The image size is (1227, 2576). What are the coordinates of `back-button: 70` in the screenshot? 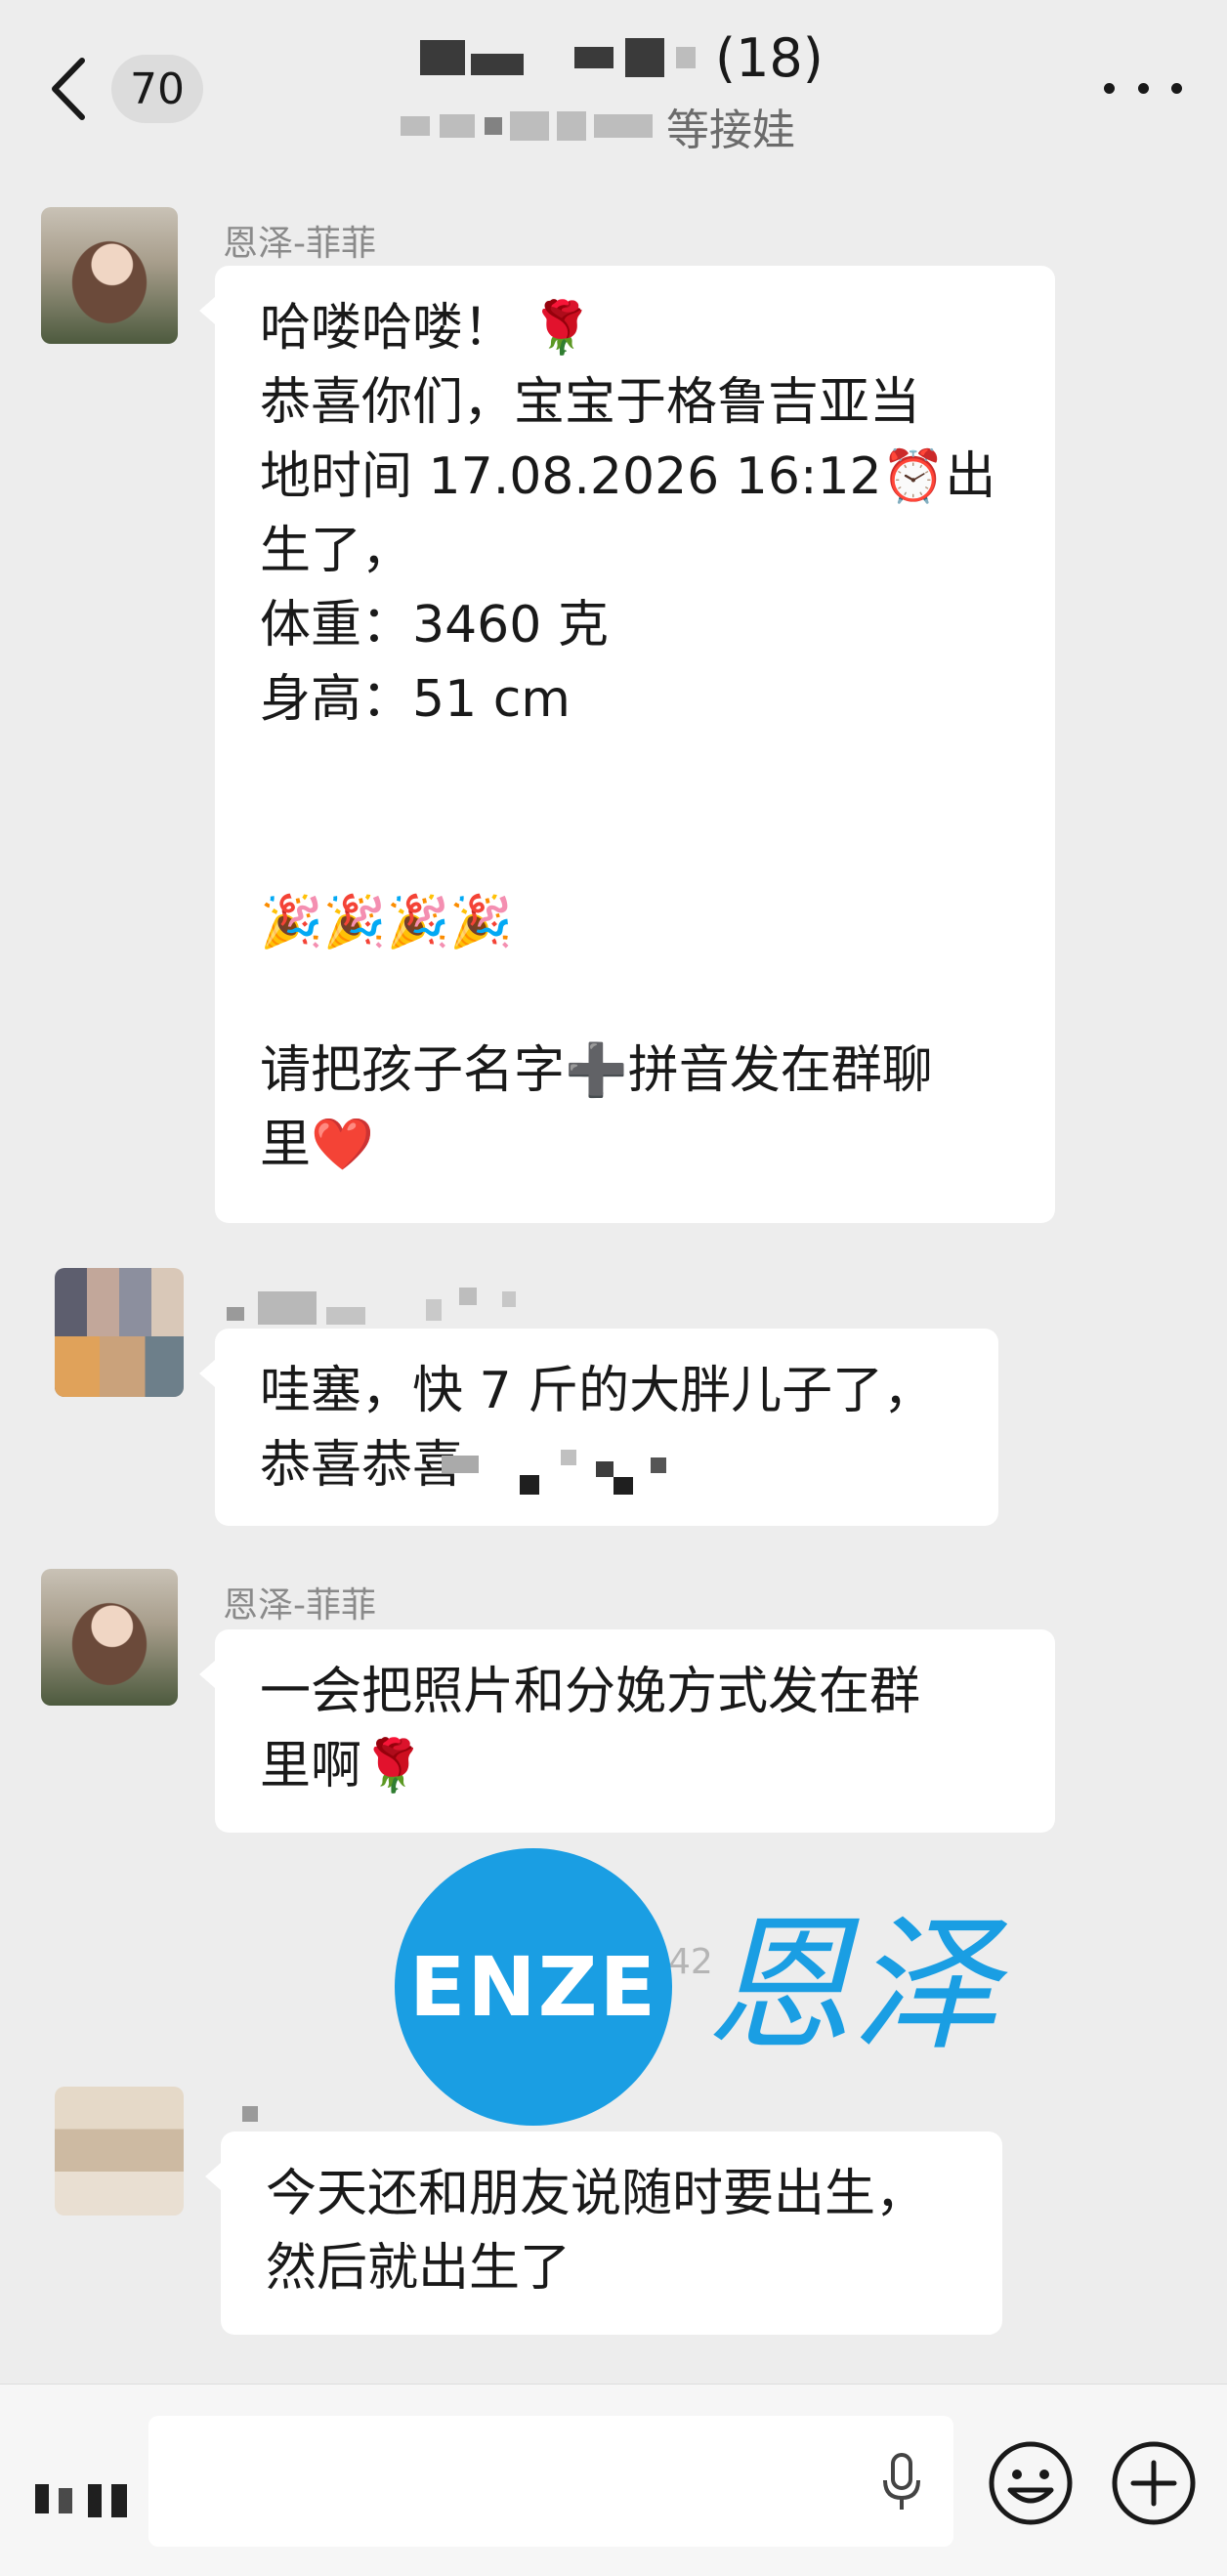 It's located at (130, 89).